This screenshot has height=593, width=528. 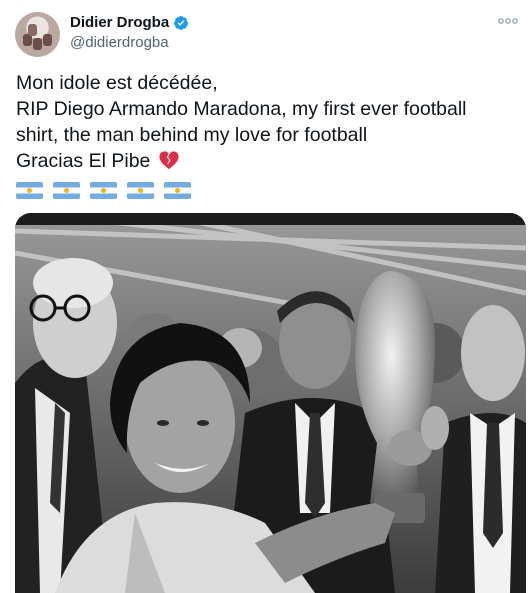 I want to click on author-handle: @didierdrogba, so click(x=119, y=42).